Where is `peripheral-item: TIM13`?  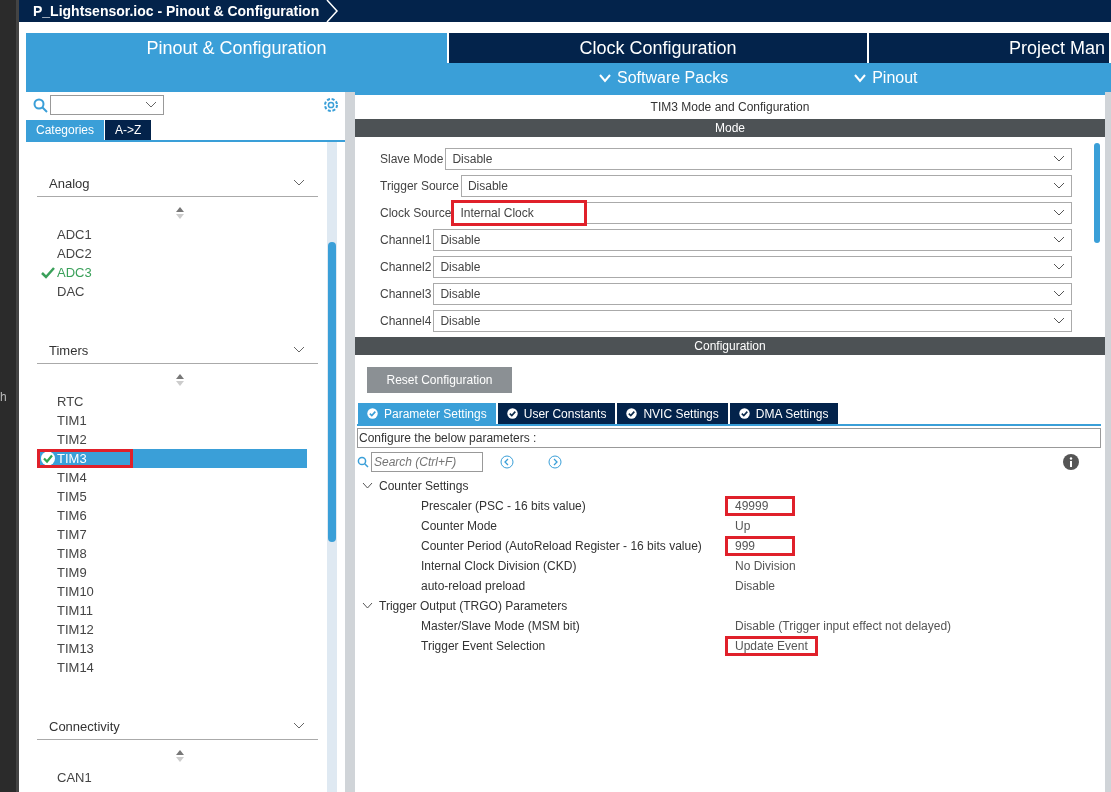 peripheral-item: TIM13 is located at coordinates (172, 648).